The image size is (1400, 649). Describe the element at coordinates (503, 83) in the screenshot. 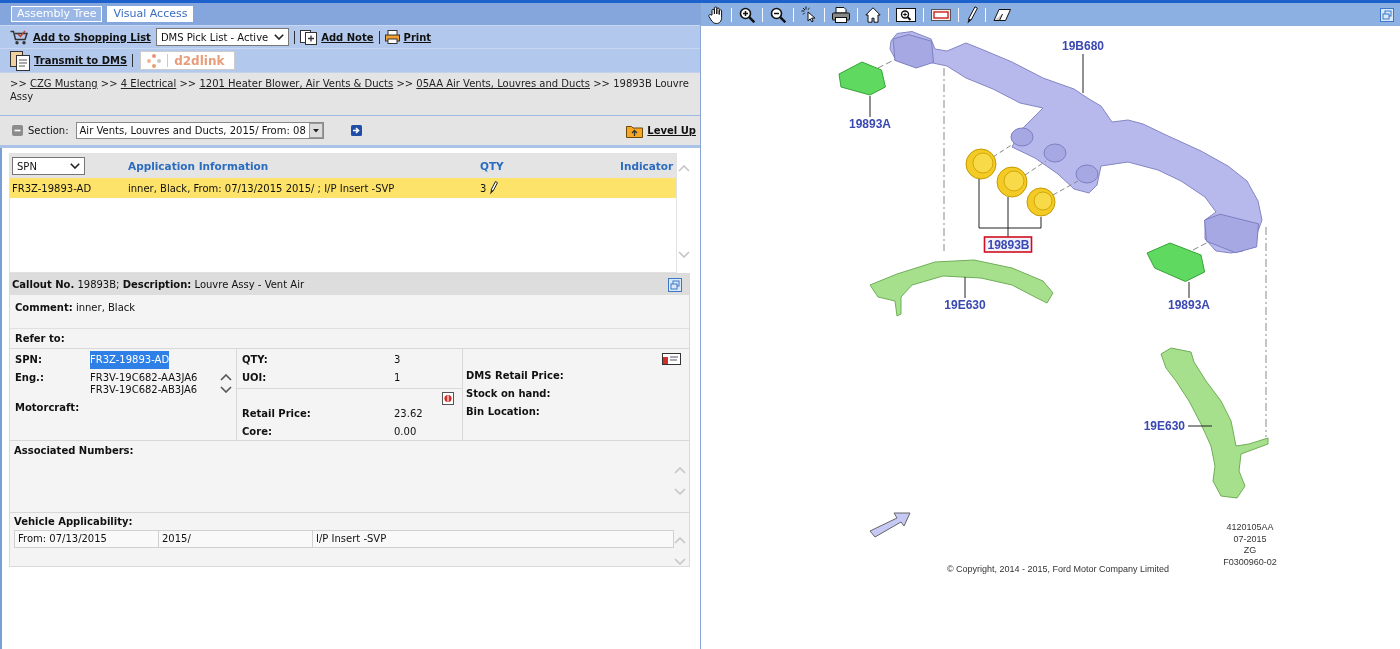

I see `breadcrumb-link: 05AA Air Vents, Louvres and Ducts` at that location.